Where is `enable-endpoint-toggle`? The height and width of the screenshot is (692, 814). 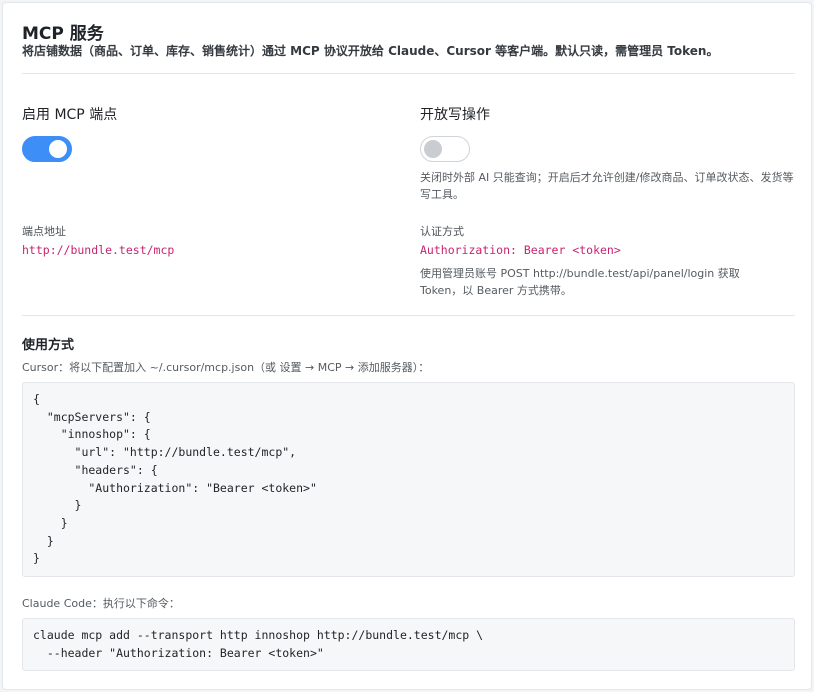 enable-endpoint-toggle is located at coordinates (47, 149).